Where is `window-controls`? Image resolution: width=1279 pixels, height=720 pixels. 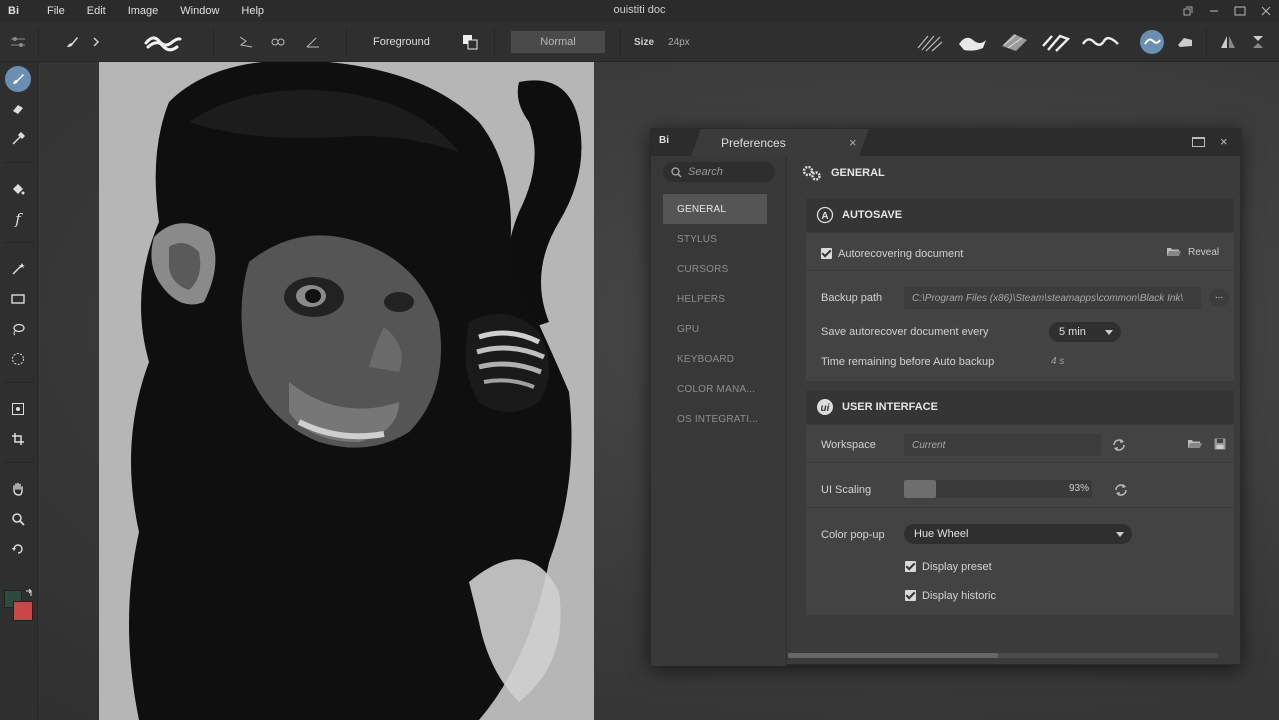 window-controls is located at coordinates (1227, 11).